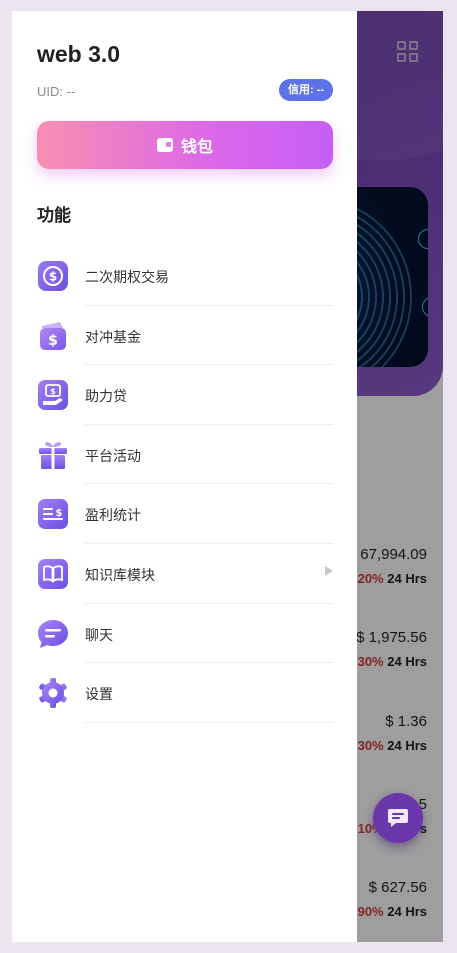 The image size is (457, 953). Describe the element at coordinates (185, 336) in the screenshot. I see `menu-item-hedge-fund: $ 对冲基金` at that location.